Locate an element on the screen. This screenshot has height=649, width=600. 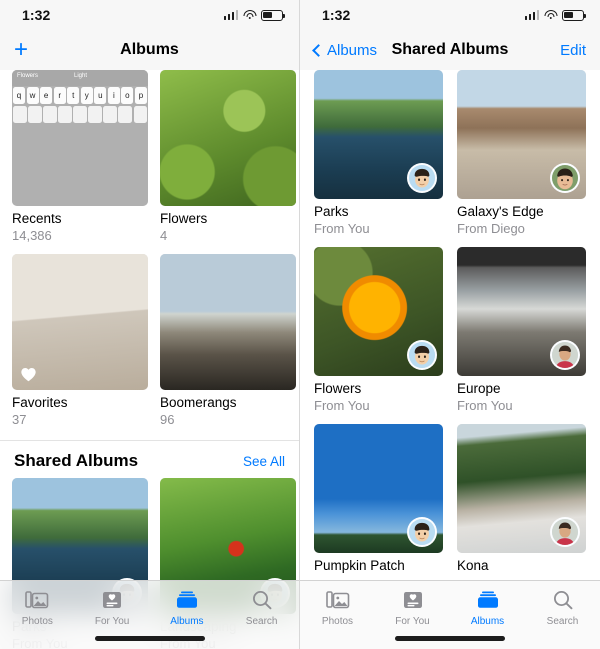
album-cell-flowers: Flowers 4 is located at coordinates (228, 157).